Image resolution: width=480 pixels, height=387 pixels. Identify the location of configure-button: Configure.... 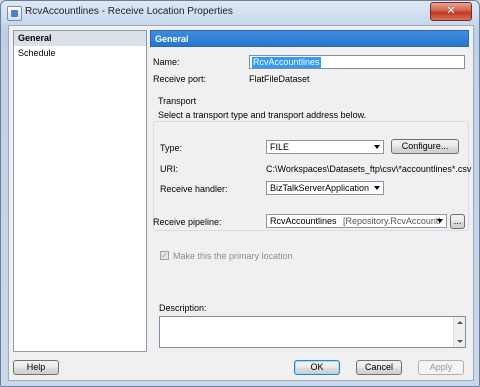
(425, 146).